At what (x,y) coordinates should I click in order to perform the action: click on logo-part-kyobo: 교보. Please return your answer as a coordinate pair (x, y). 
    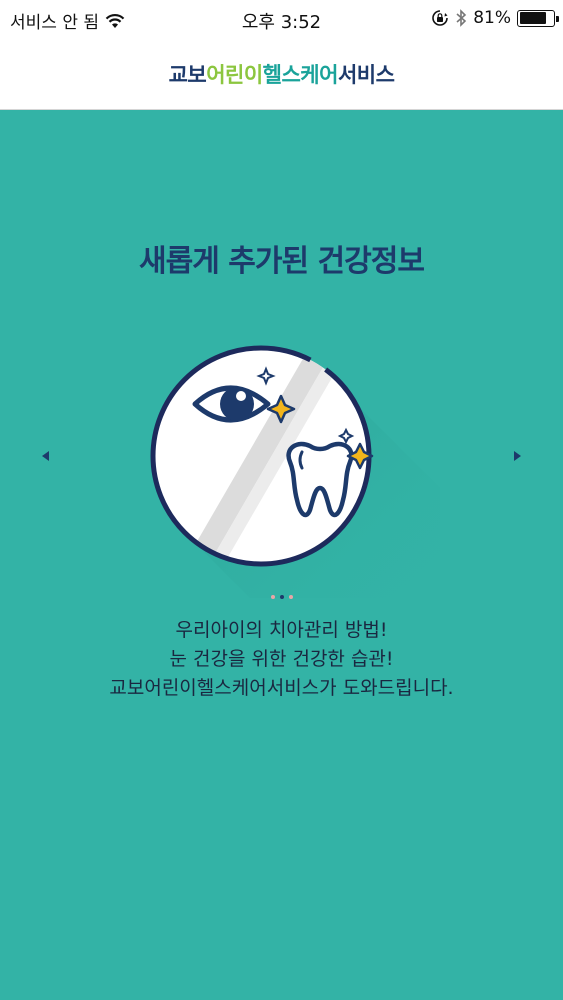
    Looking at the image, I should click on (187, 74).